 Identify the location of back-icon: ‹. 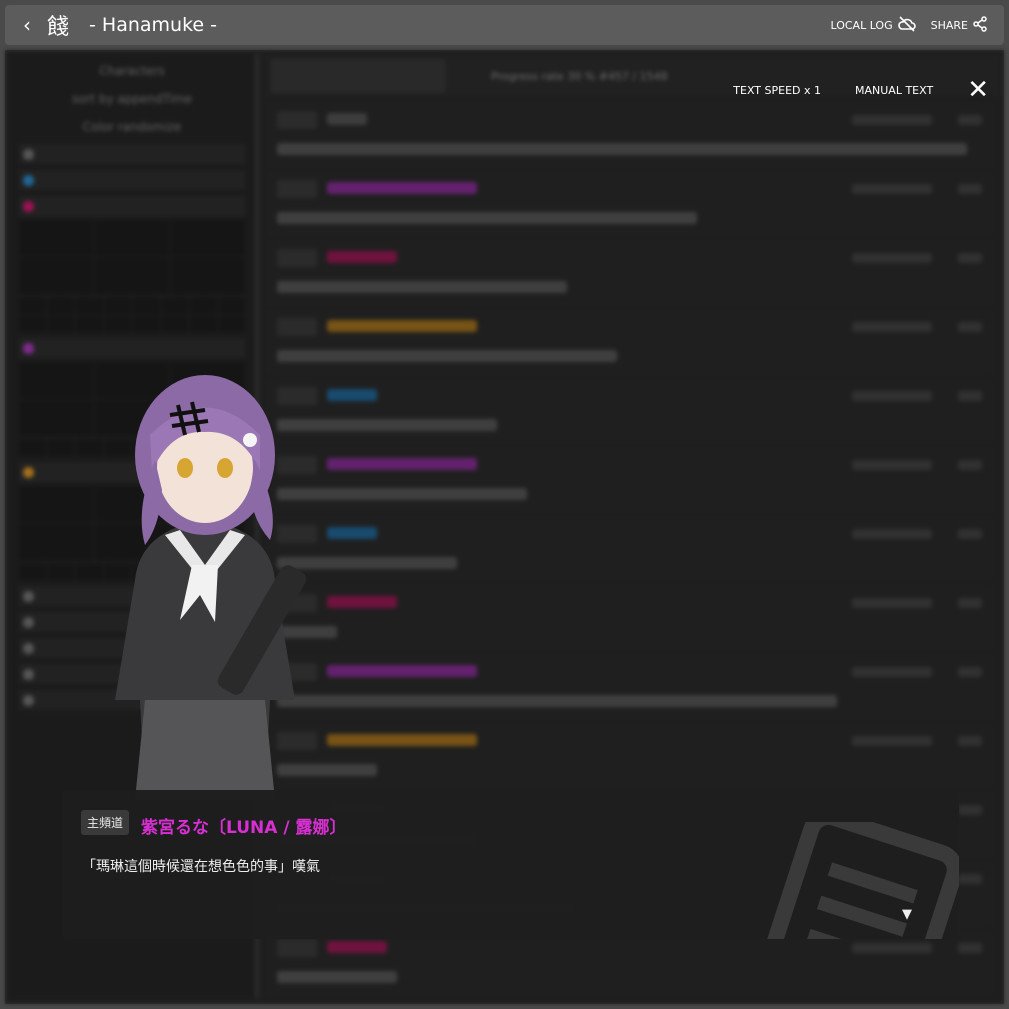
(33, 25).